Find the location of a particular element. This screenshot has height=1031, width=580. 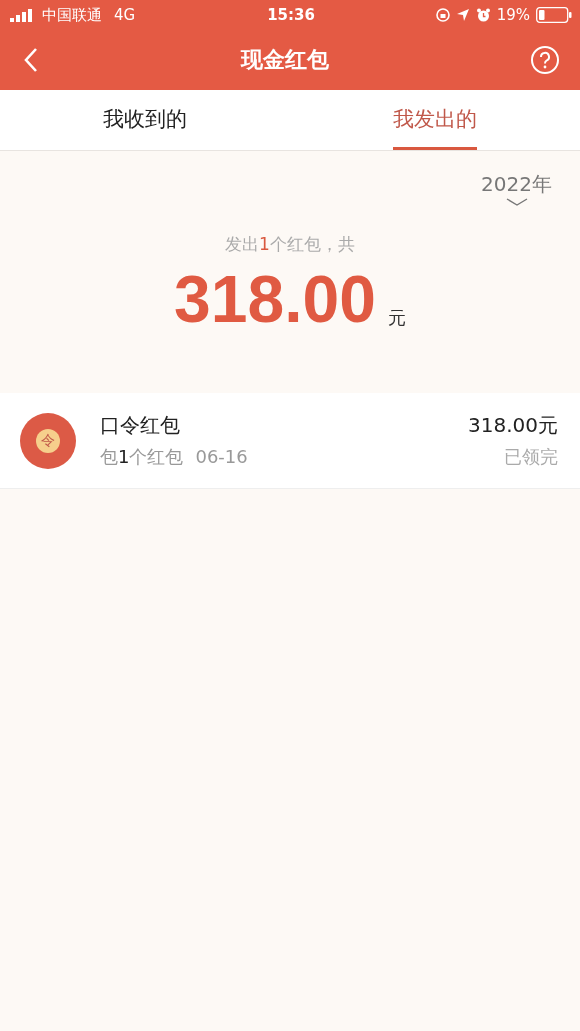

packet-status: 已领完 is located at coordinates (531, 457).